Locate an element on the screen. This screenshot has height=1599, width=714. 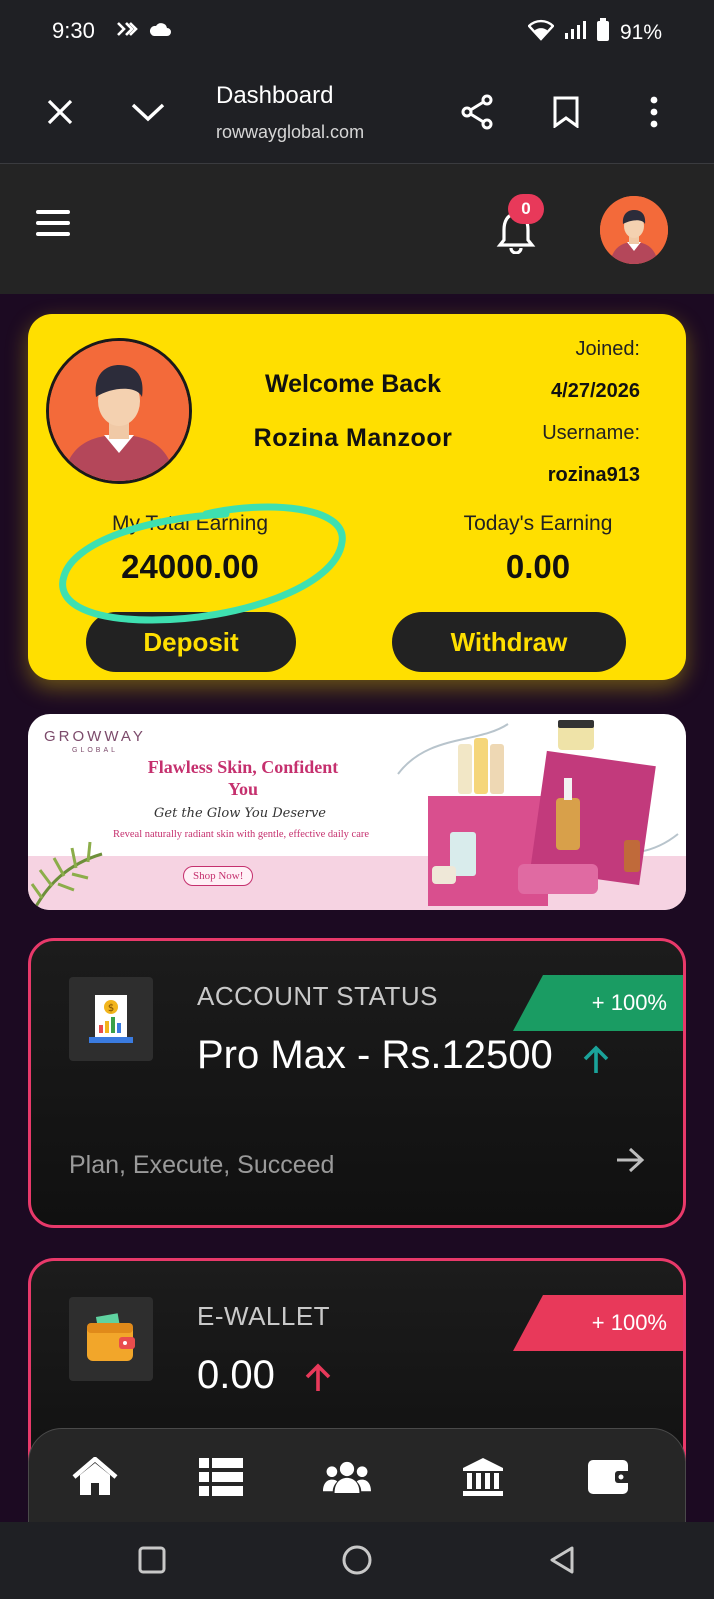
avatar is located at coordinates (634, 230).